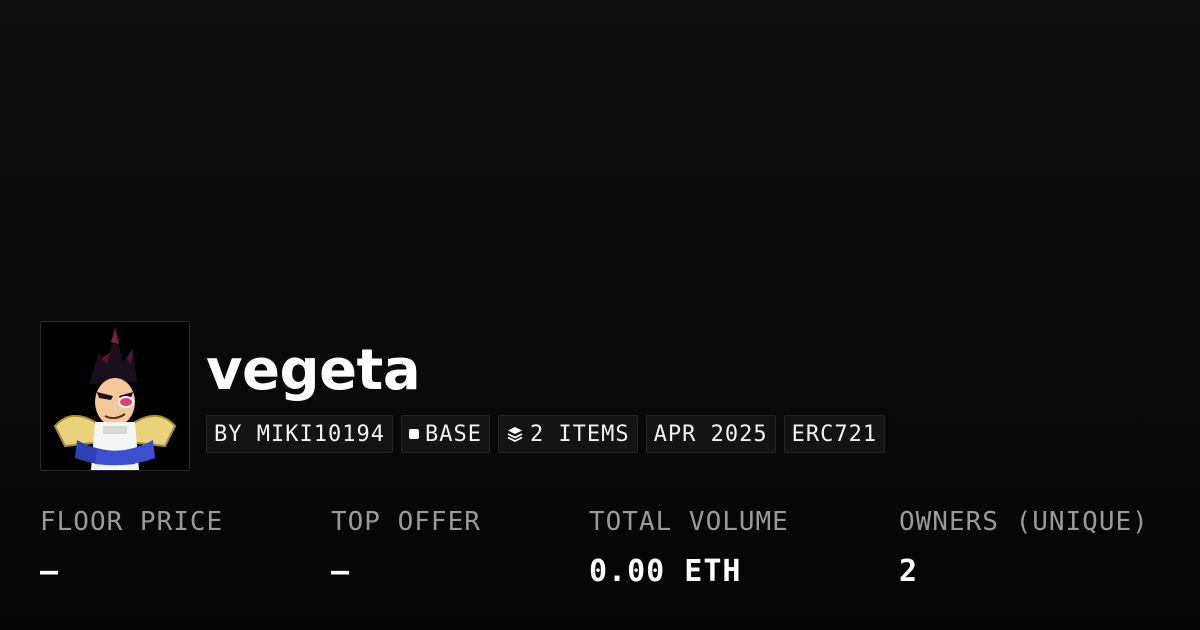  What do you see at coordinates (909, 571) in the screenshot?
I see `stat-value: 2` at bounding box center [909, 571].